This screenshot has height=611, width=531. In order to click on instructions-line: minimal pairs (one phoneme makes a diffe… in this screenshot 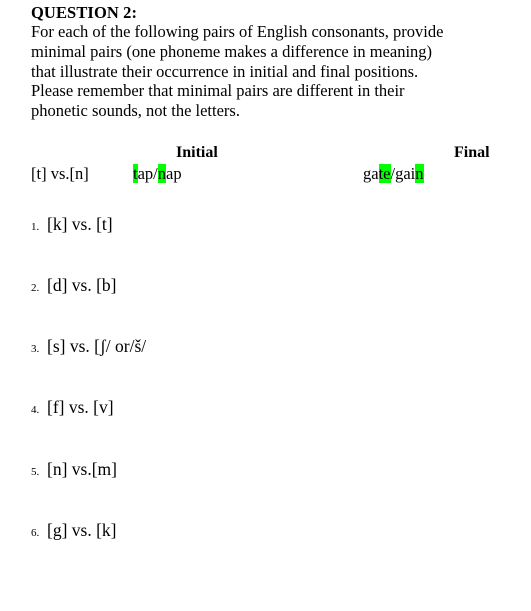, I will do `click(232, 51)`.